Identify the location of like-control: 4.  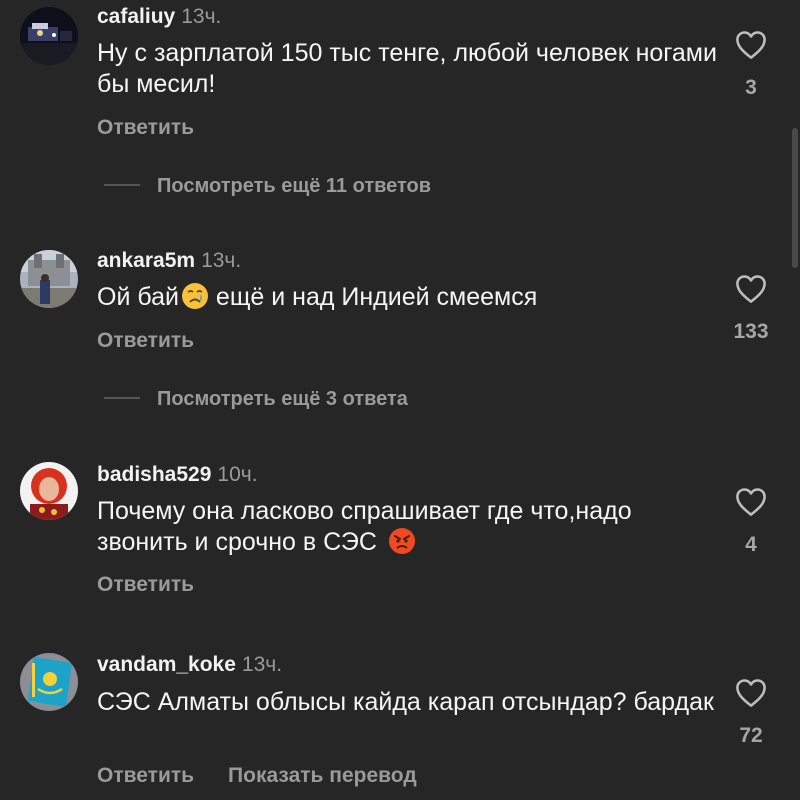
(751, 522).